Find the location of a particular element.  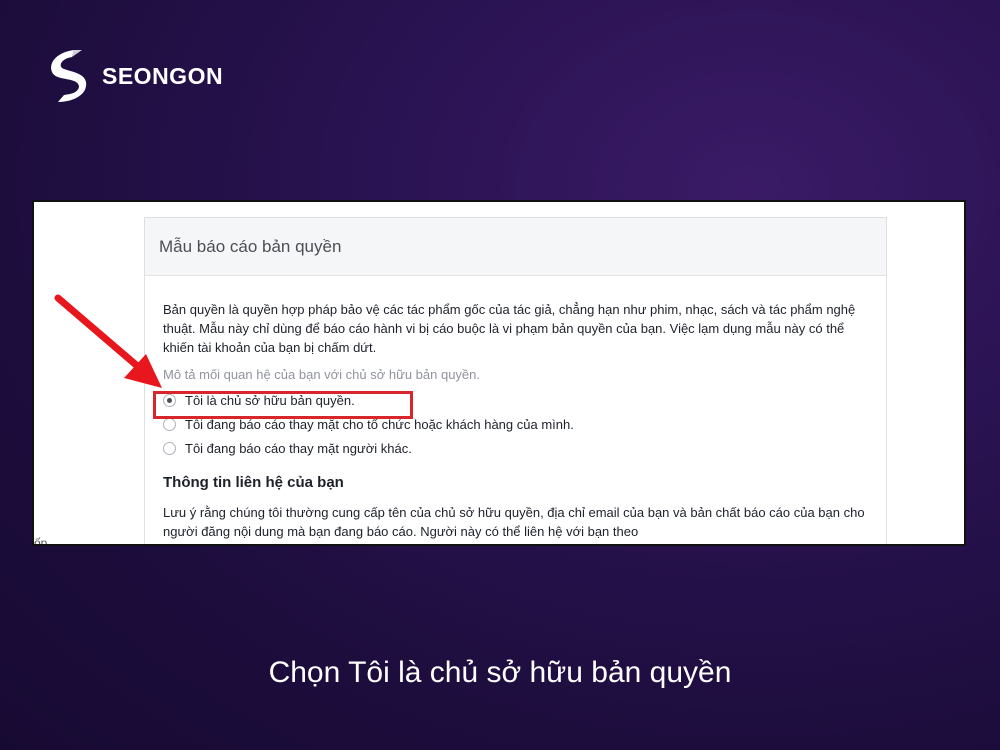

option-label: Tôi đang báo cáo thay mặt người khác. is located at coordinates (298, 448).